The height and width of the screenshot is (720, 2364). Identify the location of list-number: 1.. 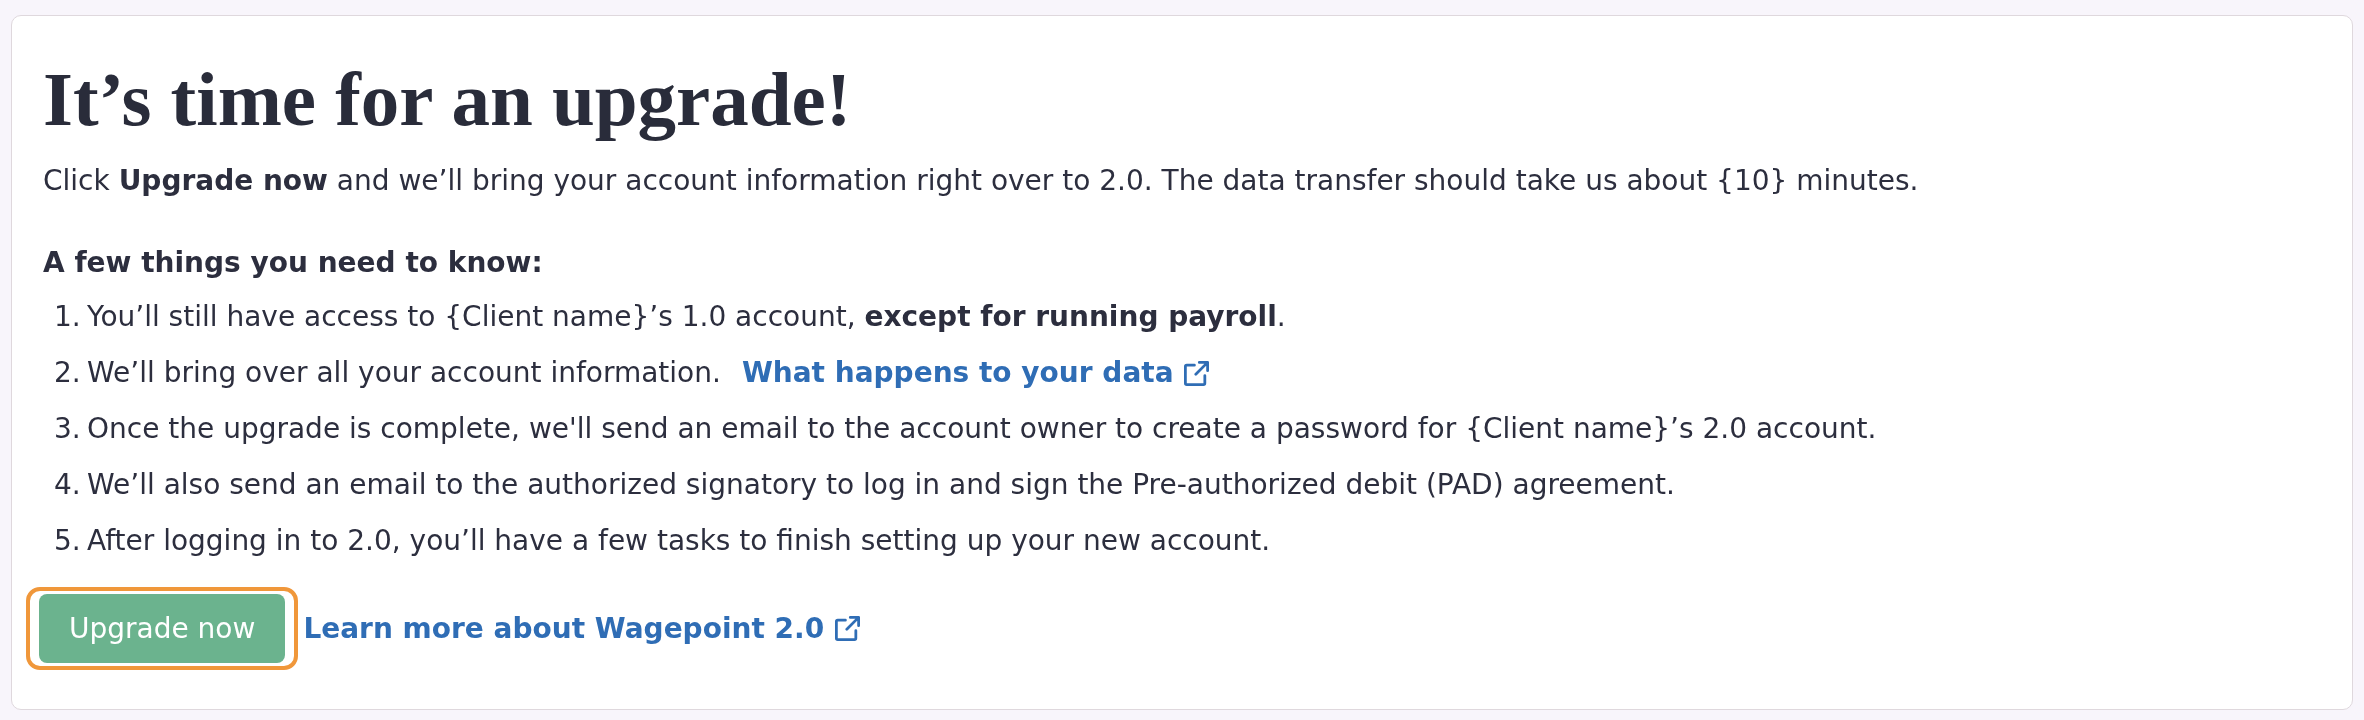
(68, 317).